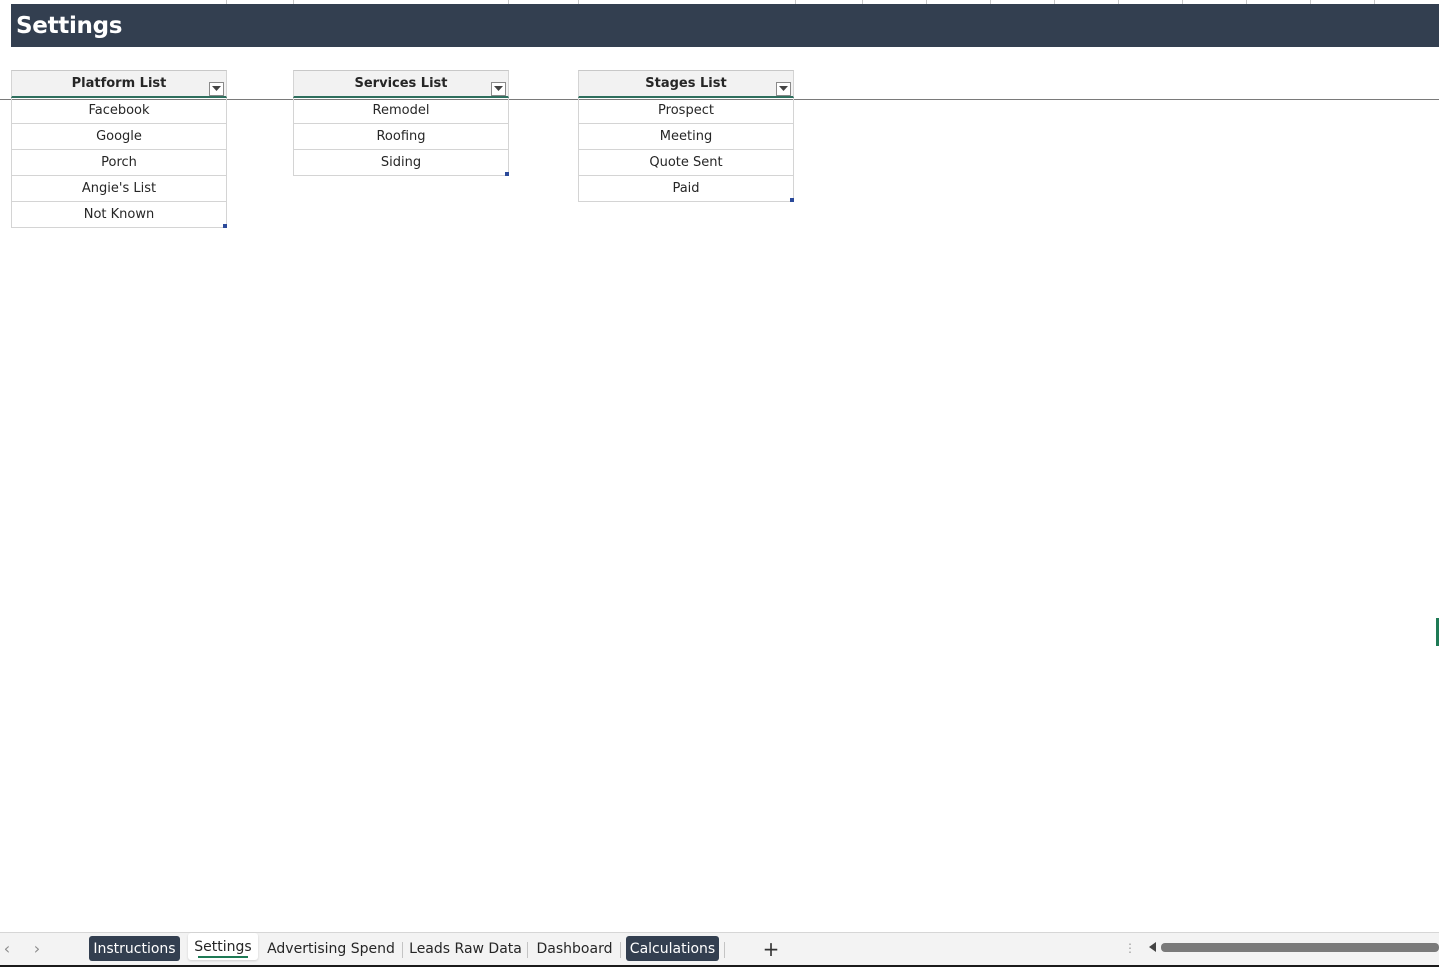 The height and width of the screenshot is (967, 1439). I want to click on tab-advertising-spend: Advertising Spend, so click(331, 948).